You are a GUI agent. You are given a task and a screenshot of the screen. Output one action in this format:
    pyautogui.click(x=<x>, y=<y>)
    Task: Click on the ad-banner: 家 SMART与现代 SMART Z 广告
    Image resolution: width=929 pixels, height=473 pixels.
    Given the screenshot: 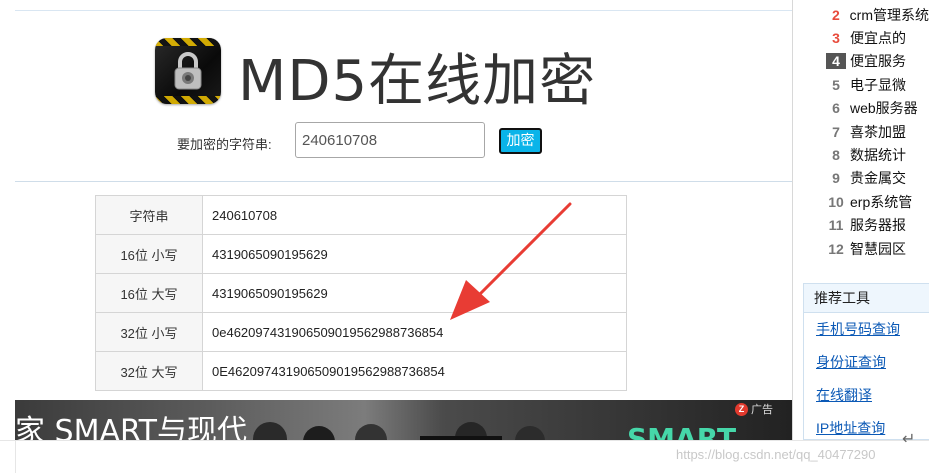 What is the action you would take?
    pyautogui.click(x=403, y=420)
    